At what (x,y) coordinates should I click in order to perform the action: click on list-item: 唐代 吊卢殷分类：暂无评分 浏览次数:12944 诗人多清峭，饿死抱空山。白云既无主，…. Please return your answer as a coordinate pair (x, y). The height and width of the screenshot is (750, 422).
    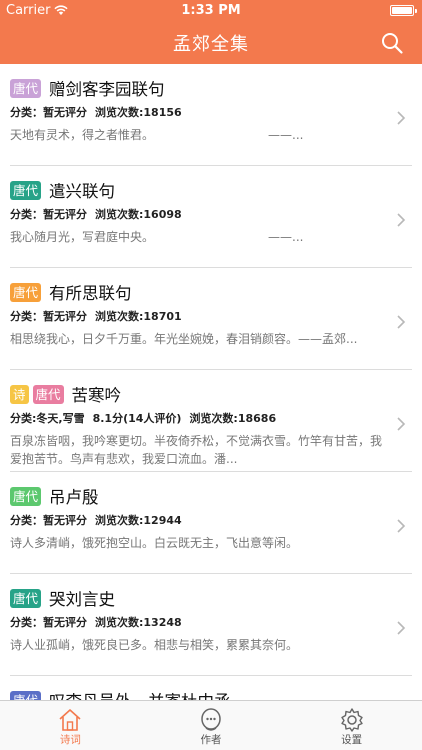
    Looking at the image, I should click on (211, 523).